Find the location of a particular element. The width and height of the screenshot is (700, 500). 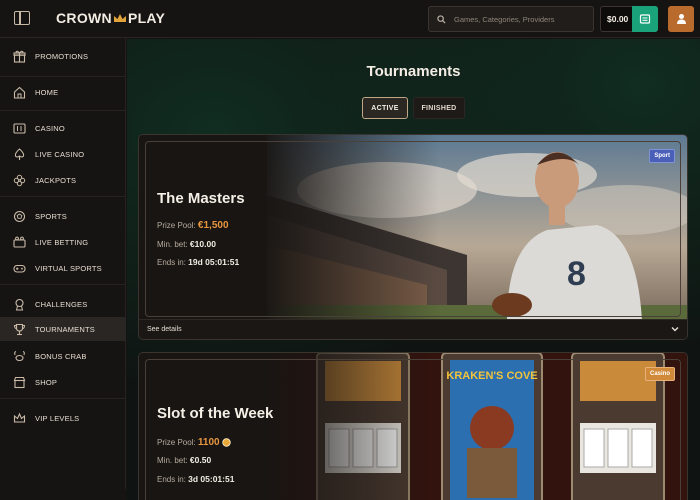

shop-icon is located at coordinates (19, 382).